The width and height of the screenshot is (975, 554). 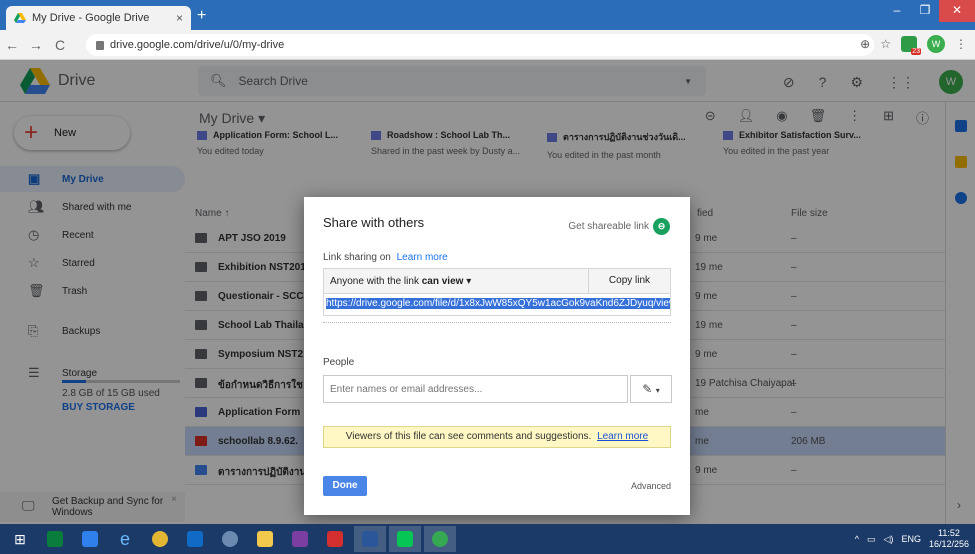 What do you see at coordinates (469, 281) in the screenshot?
I see `dropdown-caret-icon: ▾` at bounding box center [469, 281].